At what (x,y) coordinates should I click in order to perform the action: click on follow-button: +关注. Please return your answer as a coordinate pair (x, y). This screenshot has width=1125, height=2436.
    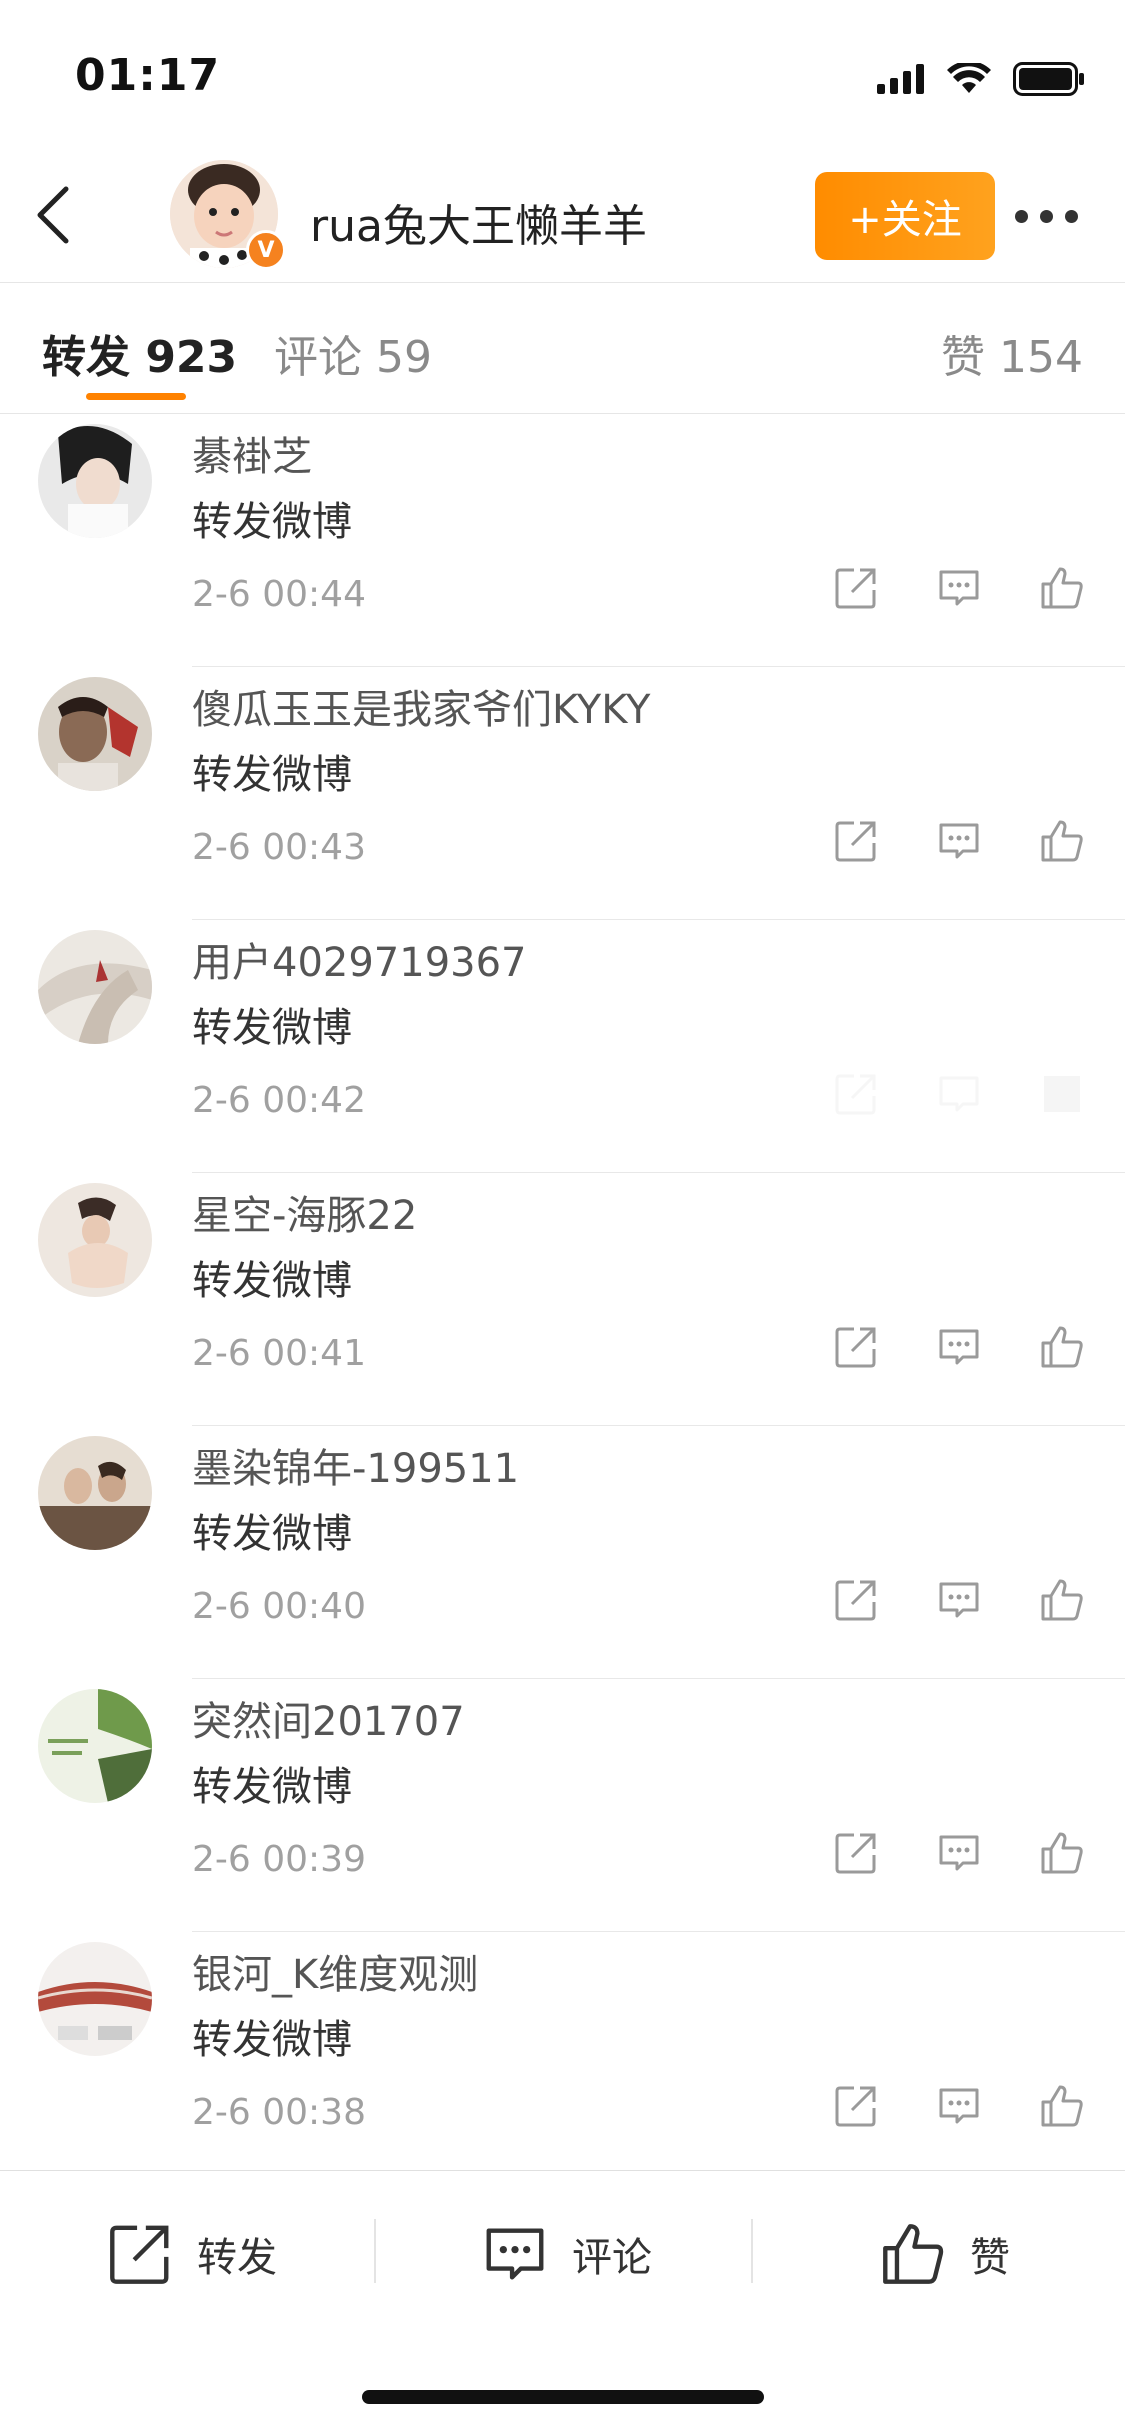
    Looking at the image, I should click on (905, 216).